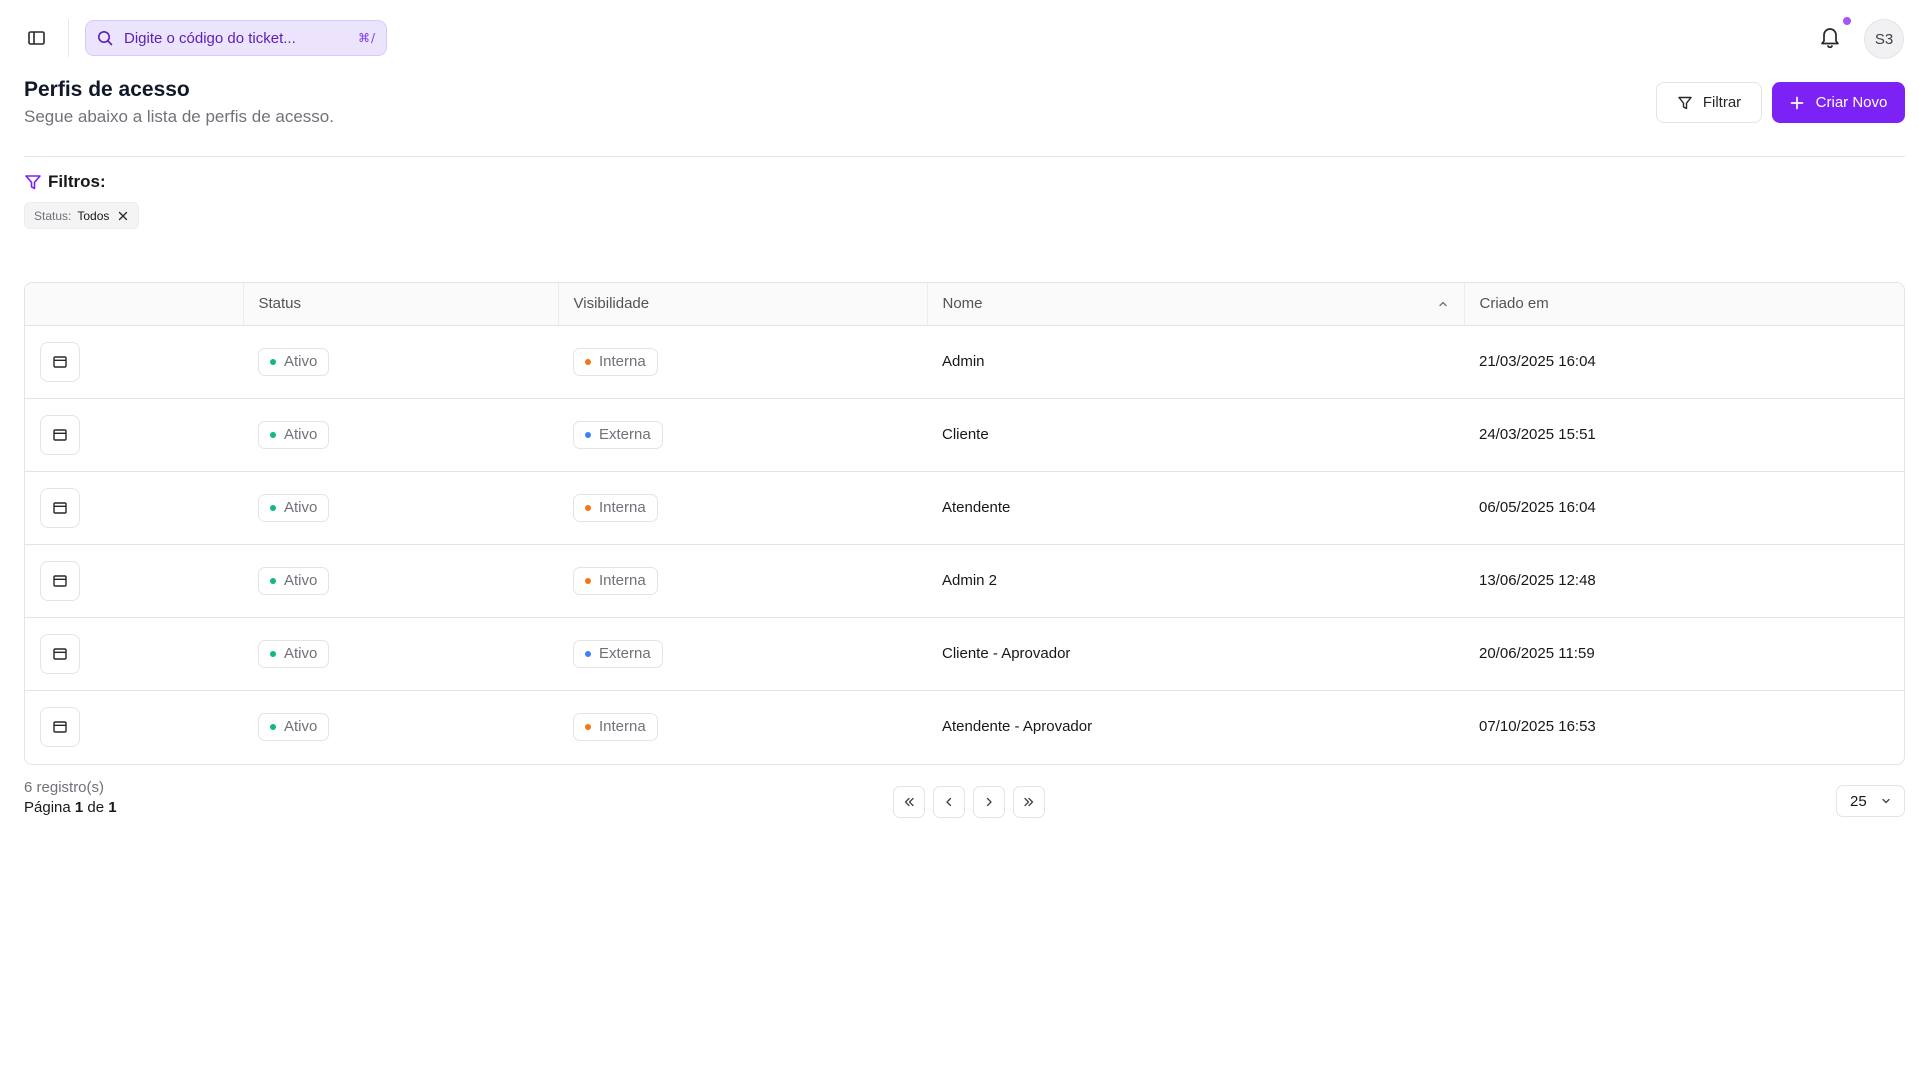 Image resolution: width=1919 pixels, height=1079 pixels. I want to click on page-size-select: 25, so click(1870, 801).